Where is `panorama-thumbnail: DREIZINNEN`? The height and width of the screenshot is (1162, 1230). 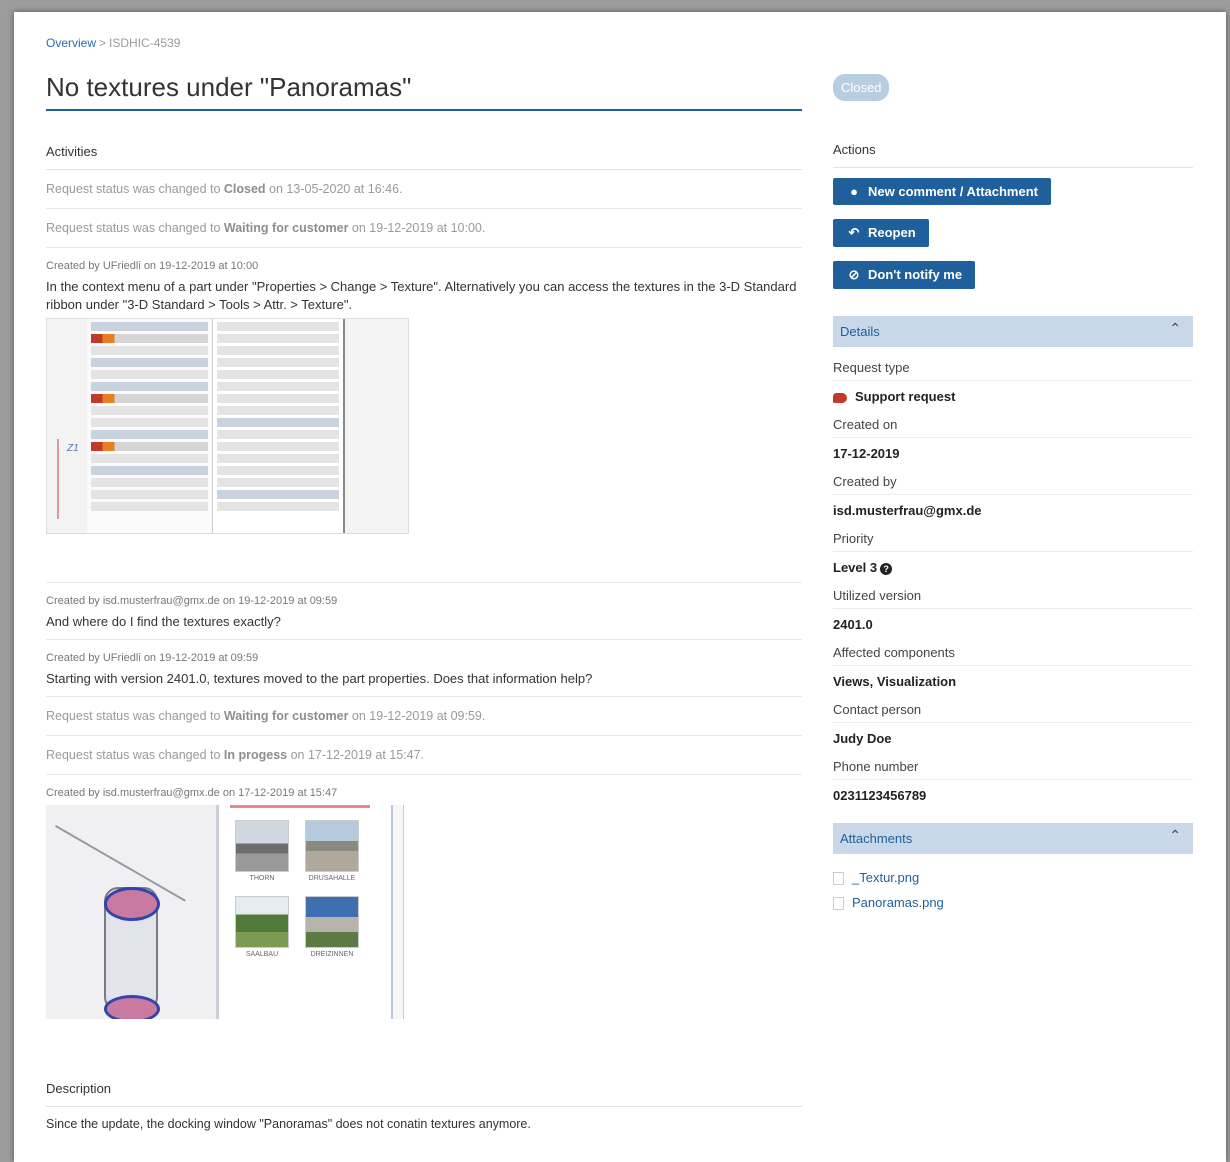
panorama-thumbnail: DREIZINNEN is located at coordinates (332, 926).